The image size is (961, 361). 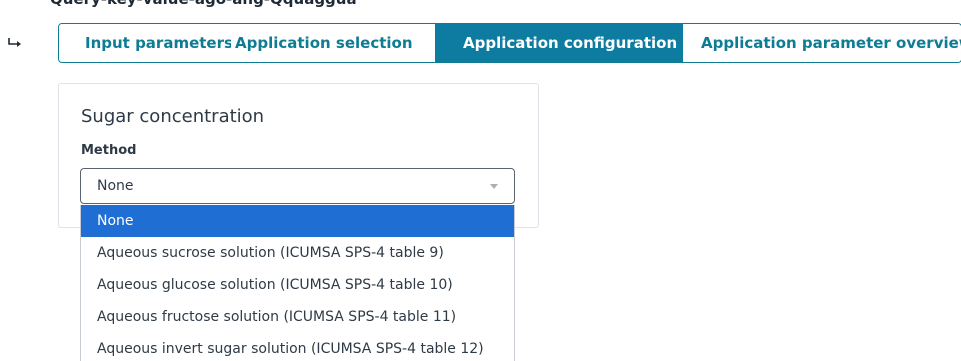 What do you see at coordinates (297, 186) in the screenshot?
I see `method-select: None` at bounding box center [297, 186].